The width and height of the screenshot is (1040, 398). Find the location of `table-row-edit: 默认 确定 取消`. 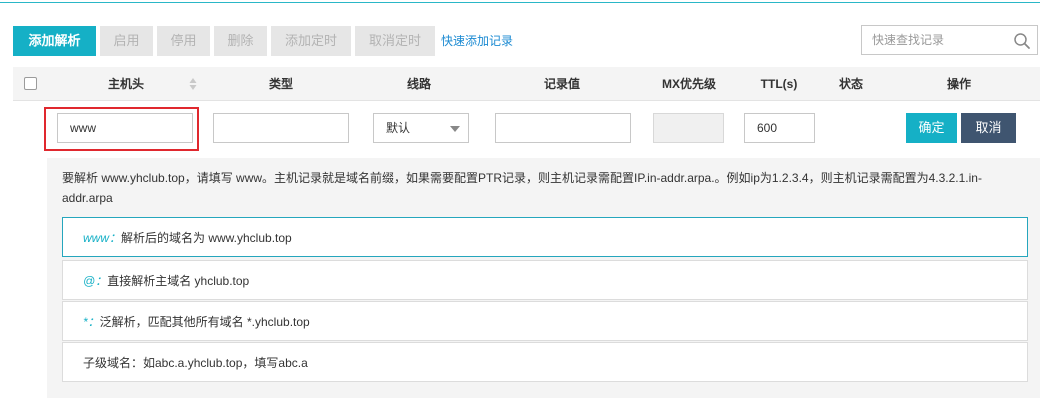

table-row-edit: 默认 确定 取消 is located at coordinates (526, 128).